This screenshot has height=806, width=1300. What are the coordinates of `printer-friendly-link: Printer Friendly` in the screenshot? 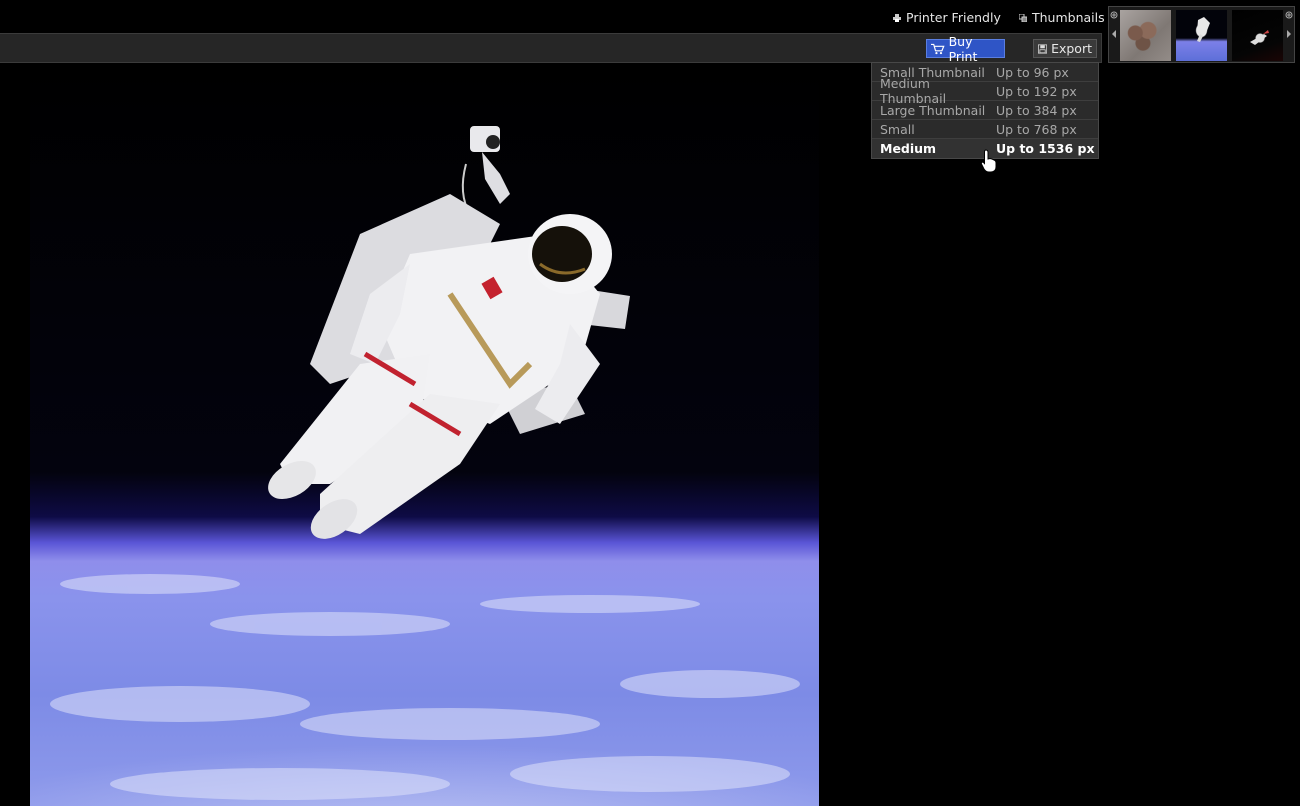 It's located at (947, 17).